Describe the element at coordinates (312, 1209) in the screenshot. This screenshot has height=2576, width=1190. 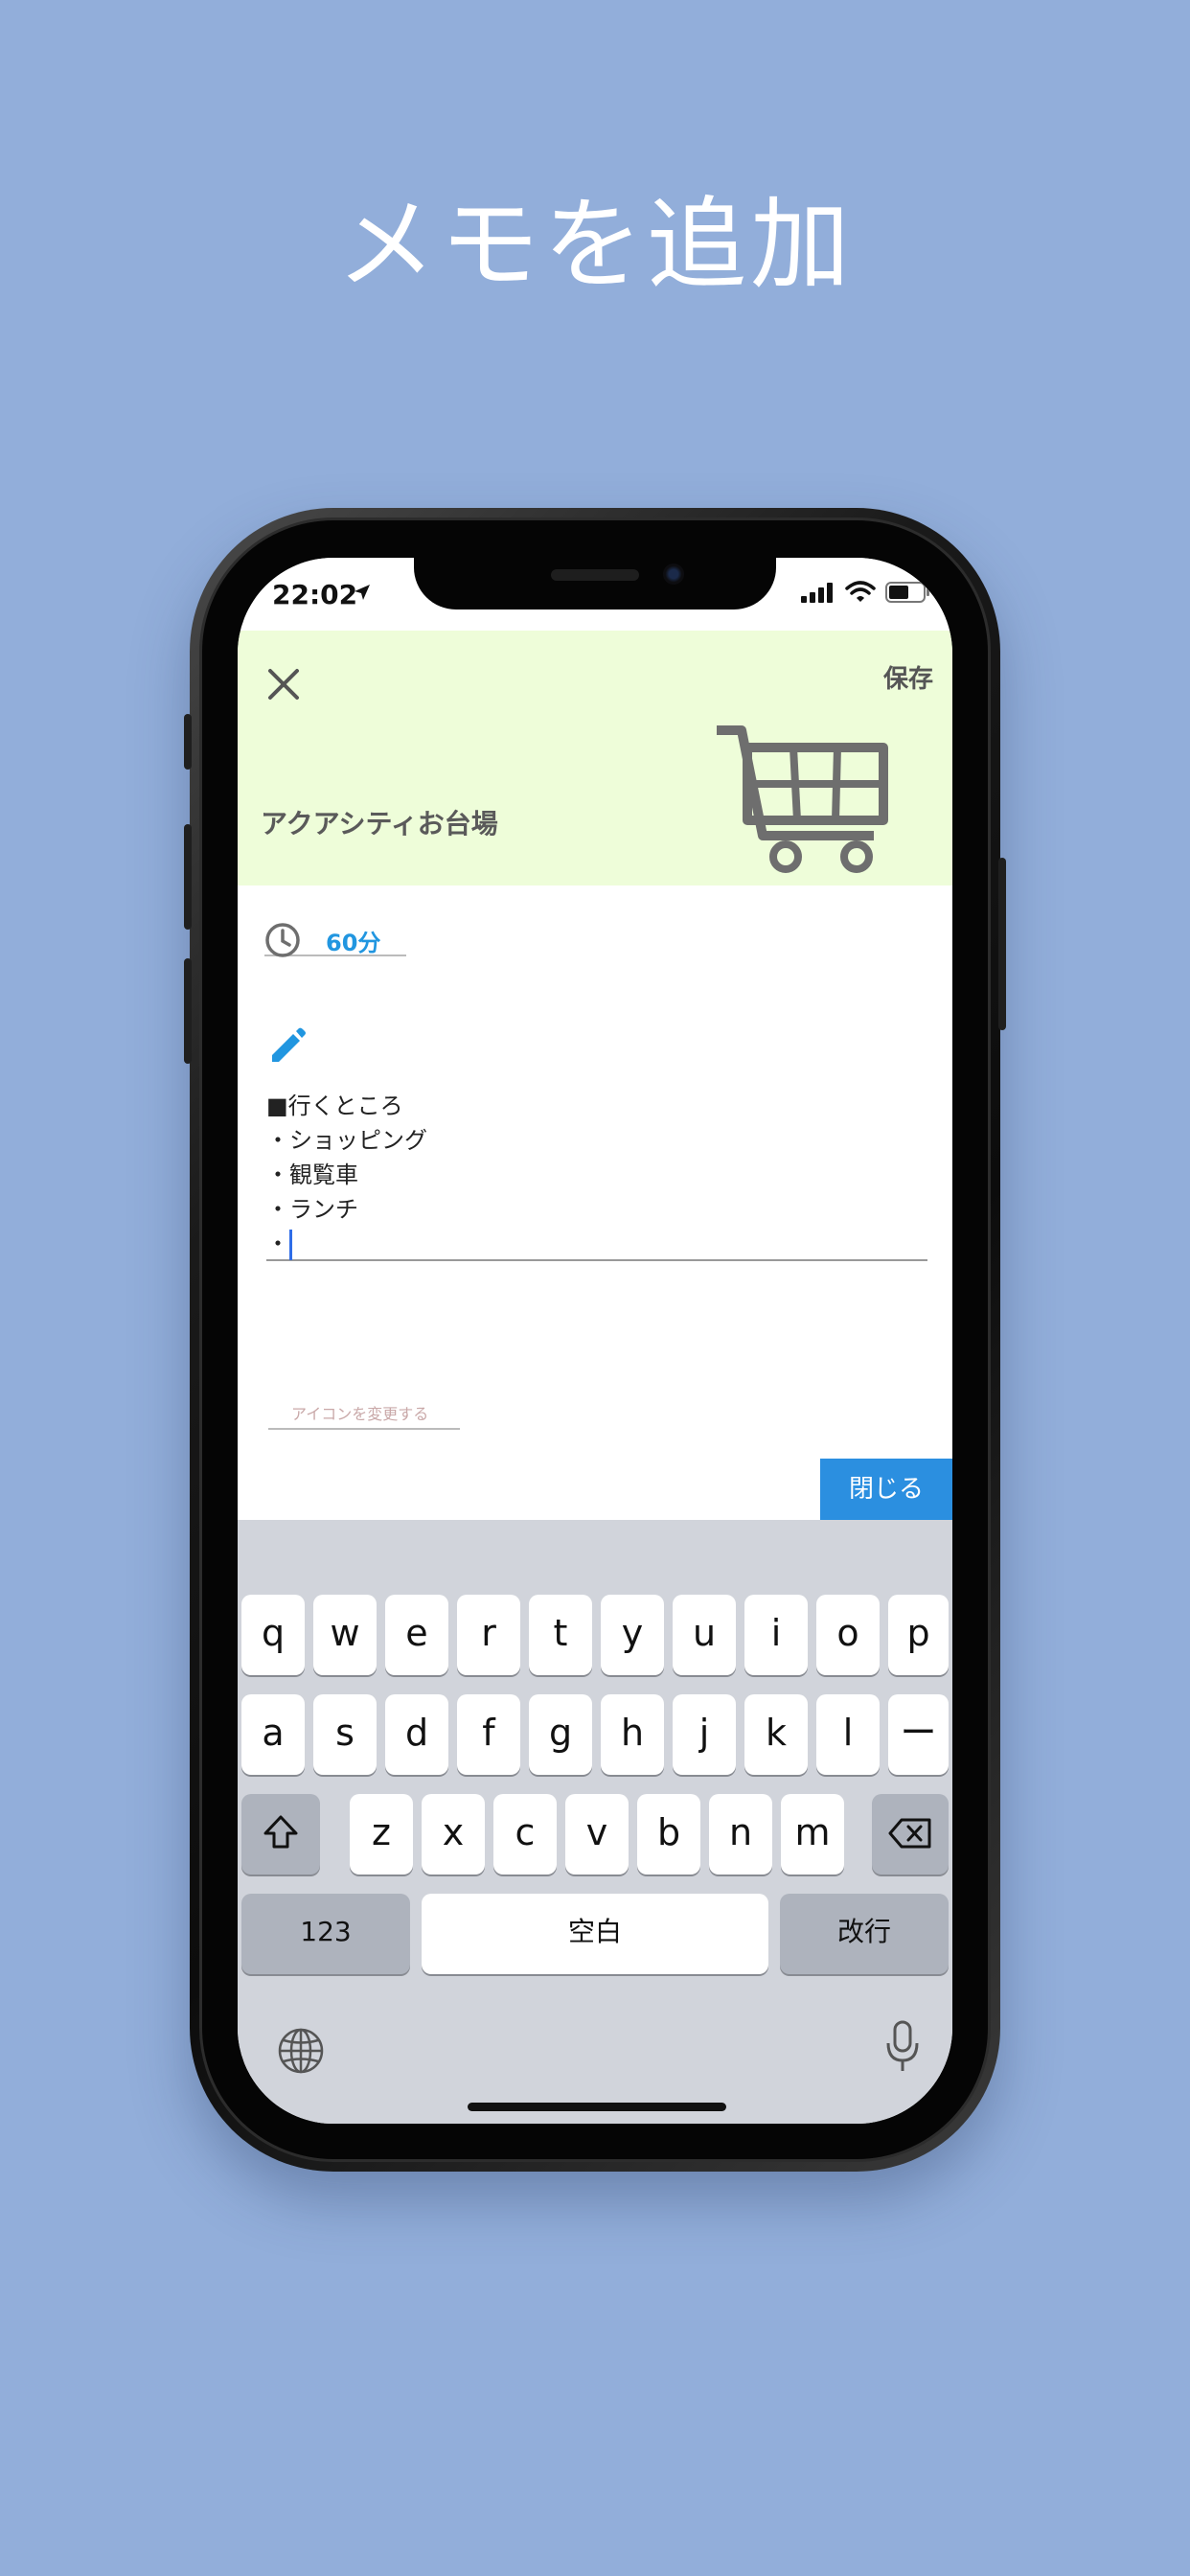
I see `memo-line: ・ランチ` at that location.